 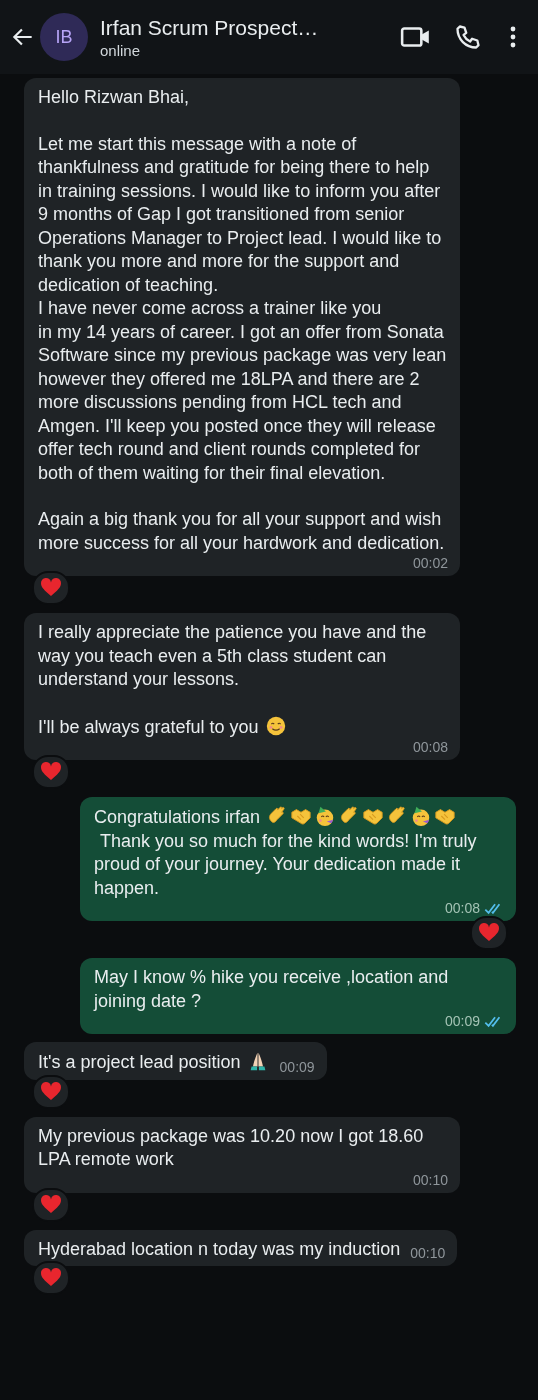 I want to click on avatar: IB, so click(x=64, y=37).